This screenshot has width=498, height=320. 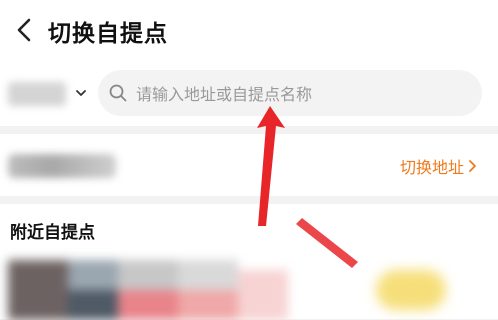 What do you see at coordinates (62, 166) in the screenshot?
I see `current-address-redacted` at bounding box center [62, 166].